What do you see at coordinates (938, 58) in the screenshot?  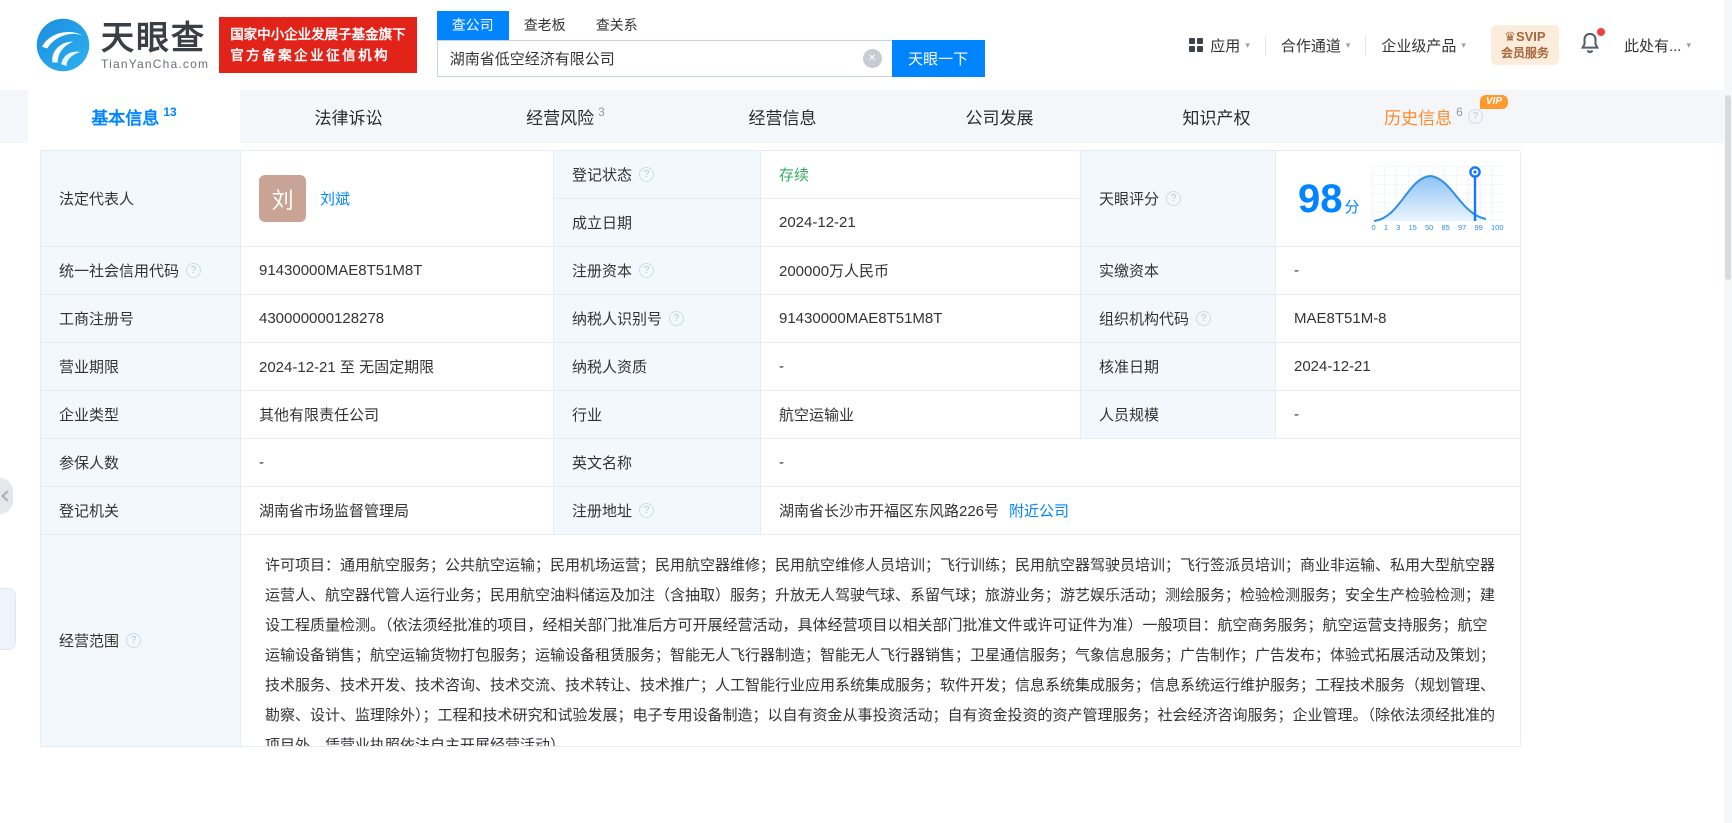 I see `search-button: 天眼一下` at bounding box center [938, 58].